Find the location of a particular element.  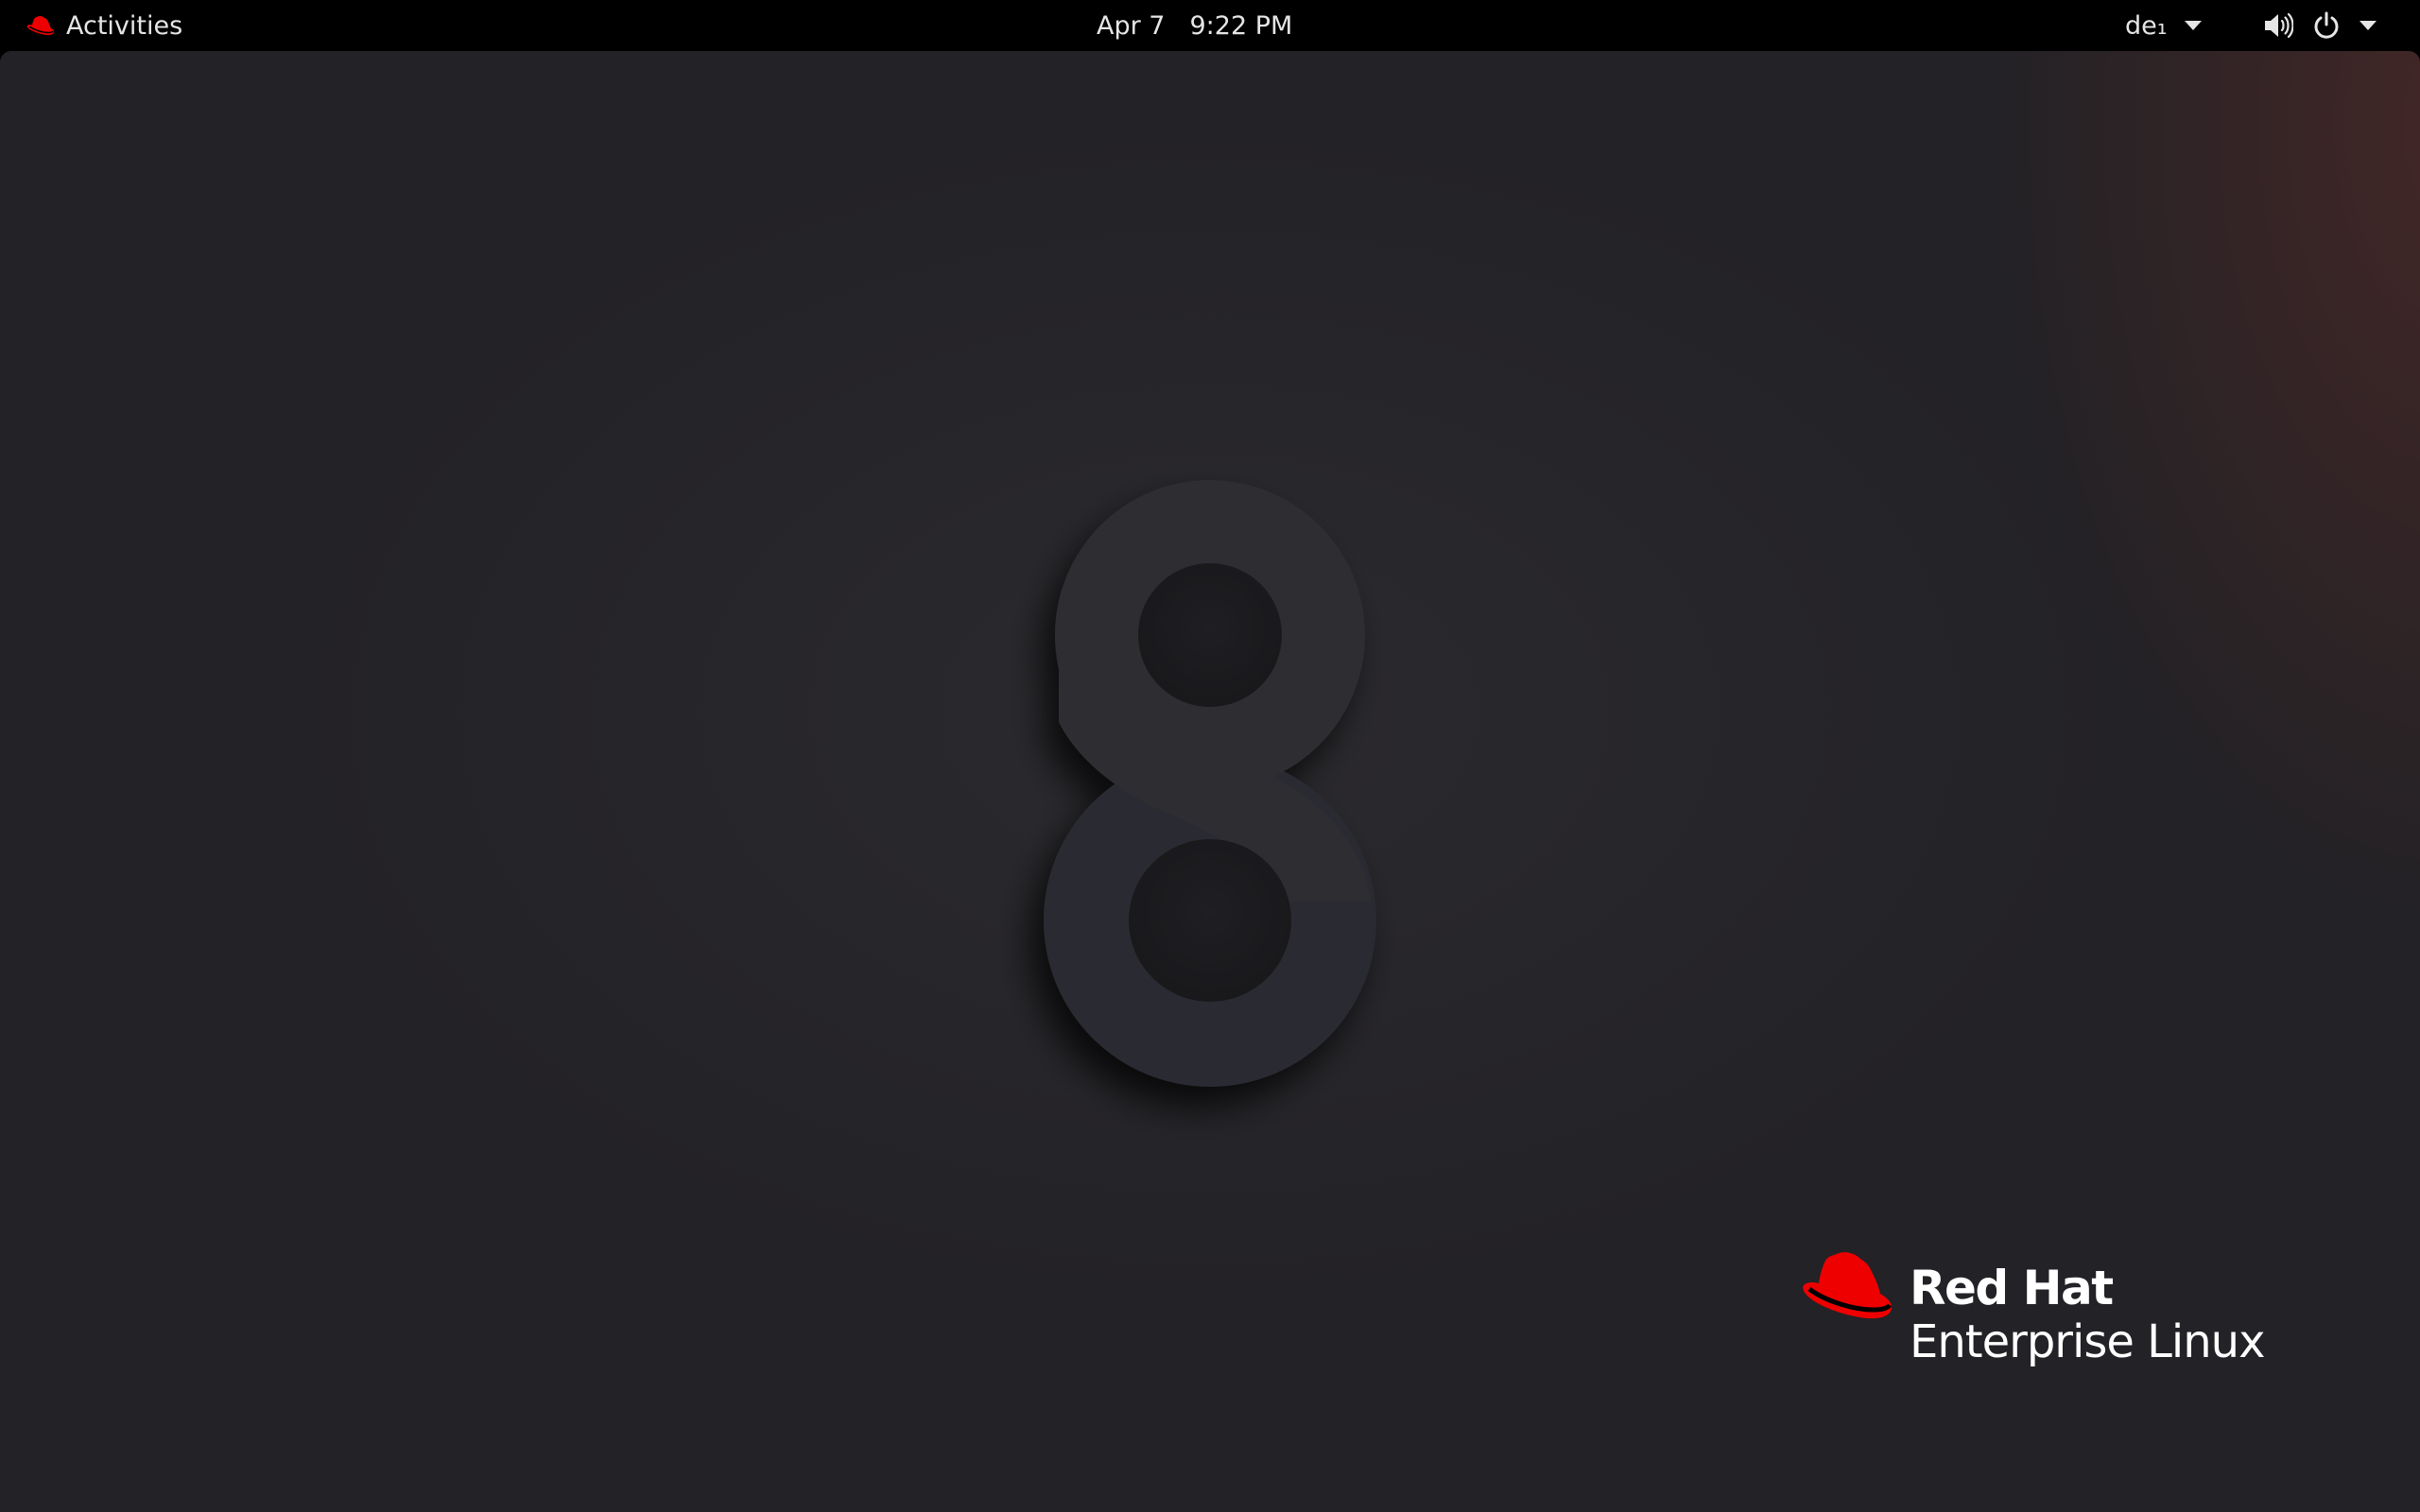

keyboard-layout-label: de₁ is located at coordinates (2146, 25).